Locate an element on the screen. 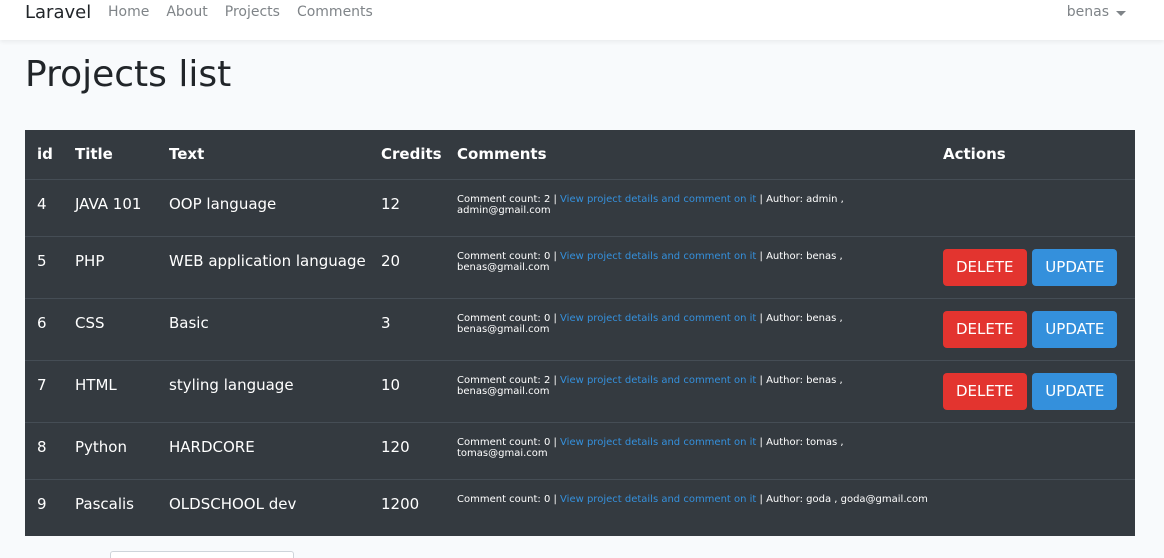  header-title: Title is located at coordinates (94, 154).